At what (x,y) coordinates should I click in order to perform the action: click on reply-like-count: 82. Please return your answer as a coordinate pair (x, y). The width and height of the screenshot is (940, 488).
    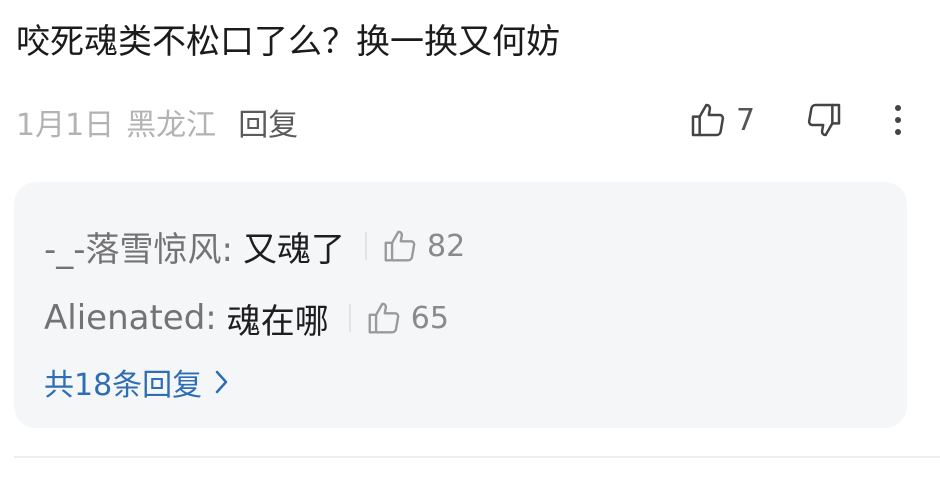
    Looking at the image, I should click on (446, 246).